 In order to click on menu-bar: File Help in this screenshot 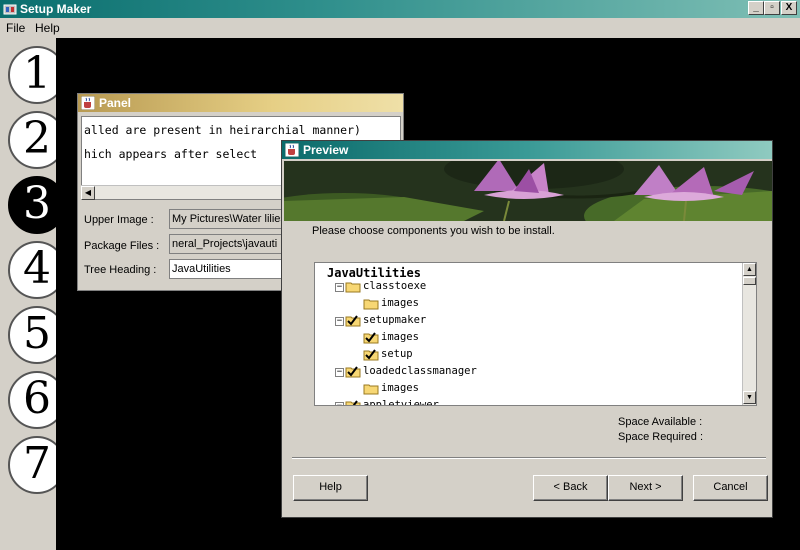, I will do `click(400, 28)`.